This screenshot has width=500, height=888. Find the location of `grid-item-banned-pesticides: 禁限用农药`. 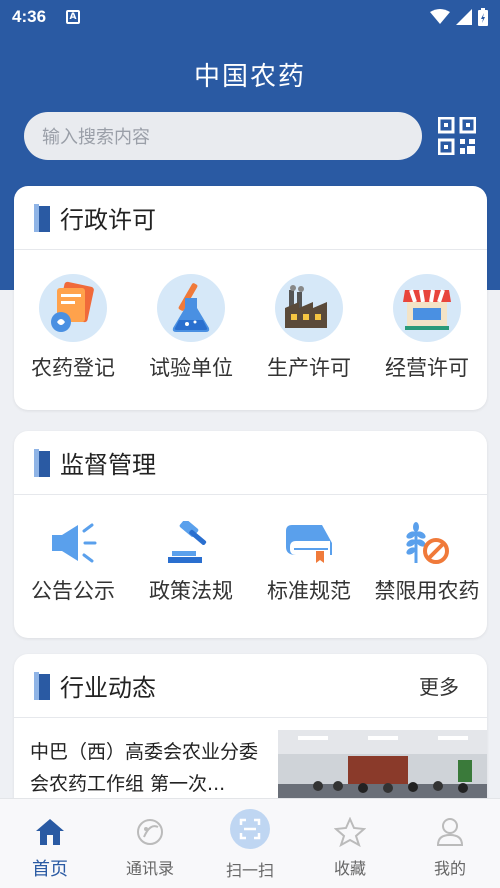

grid-item-banned-pesticides: 禁限用农药 is located at coordinates (427, 563).